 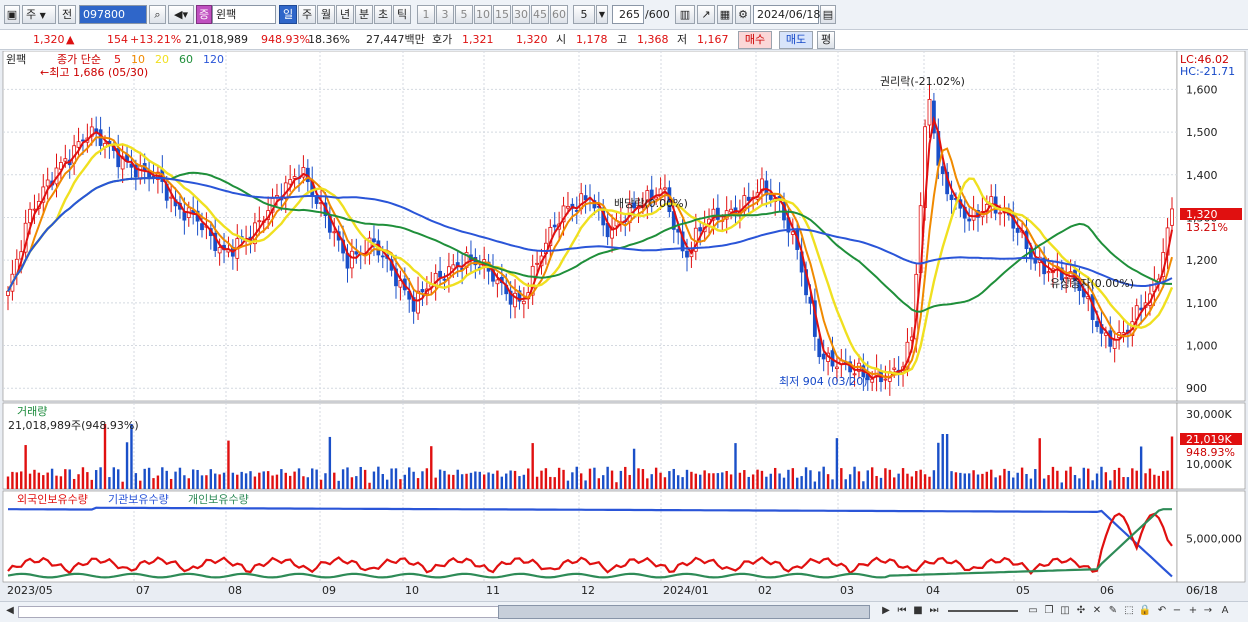 What do you see at coordinates (725, 14) in the screenshot?
I see `grid-icon: ▦` at bounding box center [725, 14].